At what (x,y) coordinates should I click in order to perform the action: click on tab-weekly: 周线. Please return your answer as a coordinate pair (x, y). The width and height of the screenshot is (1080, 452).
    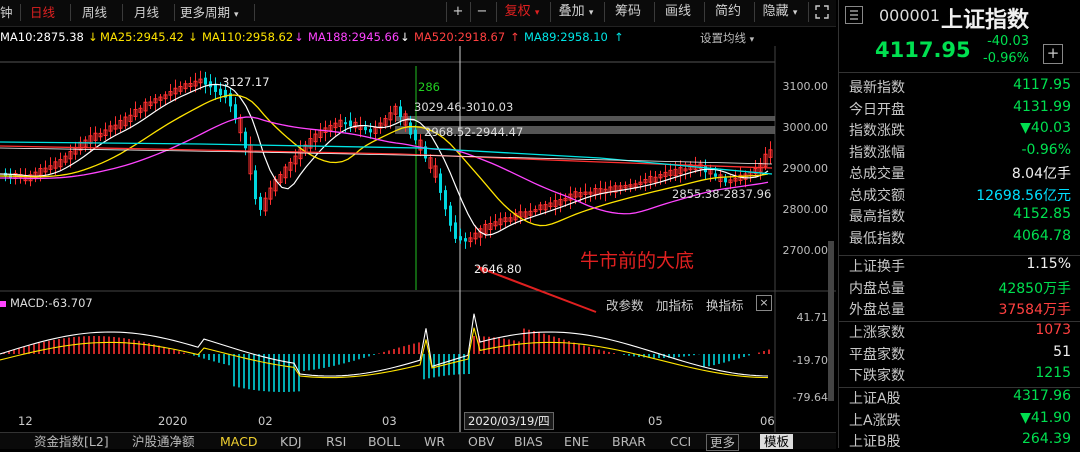
    Looking at the image, I should click on (94, 12).